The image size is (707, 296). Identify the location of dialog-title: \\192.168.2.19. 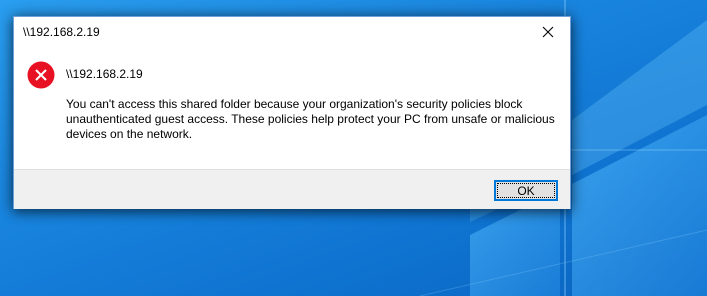
(61, 32).